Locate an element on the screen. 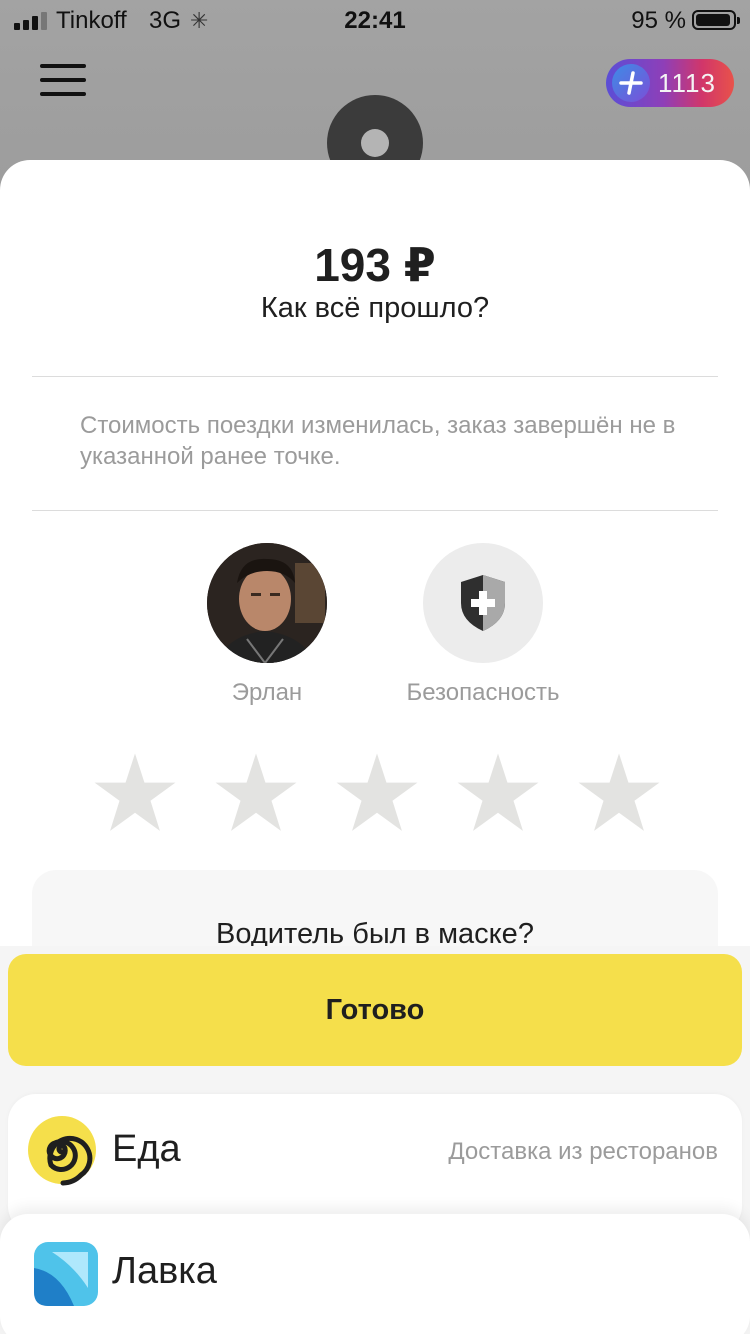 The width and height of the screenshot is (750, 1334). service-title: Лавка is located at coordinates (164, 1271).